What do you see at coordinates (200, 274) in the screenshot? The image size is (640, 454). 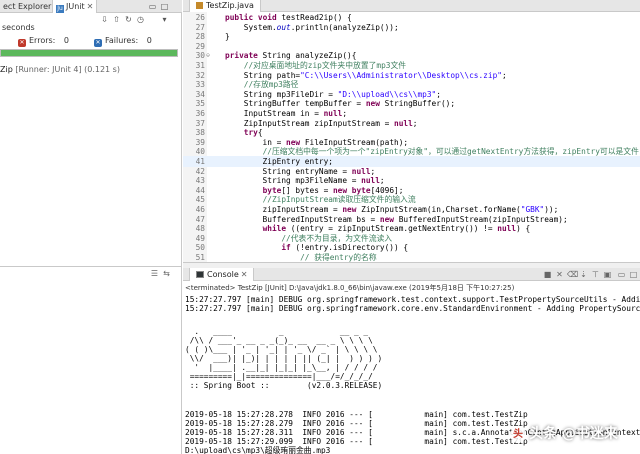 I see `console-icon` at bounding box center [200, 274].